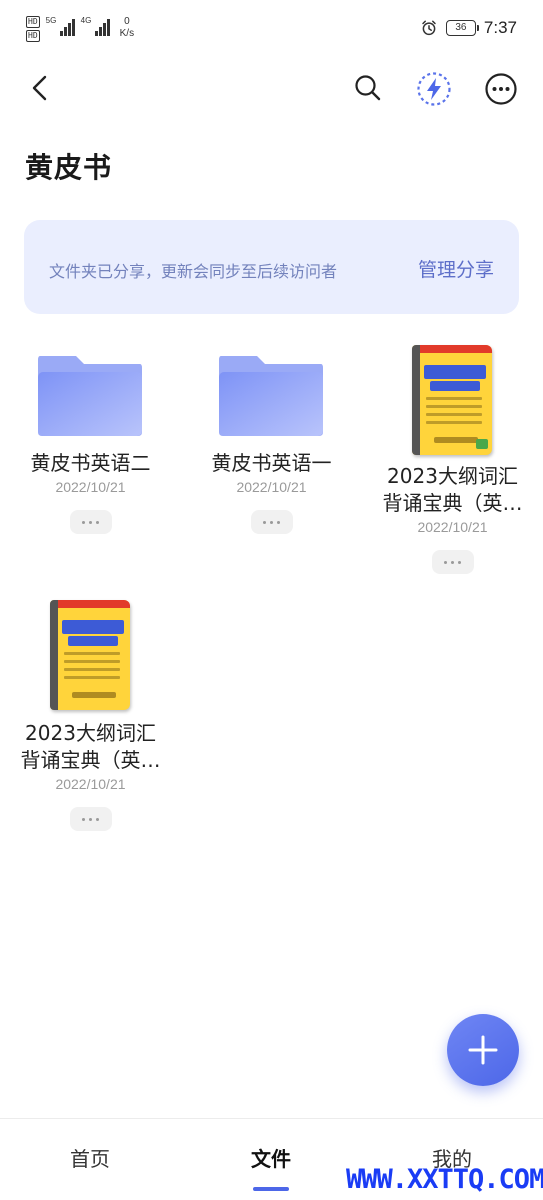 This screenshot has width=543, height=1200. What do you see at coordinates (444, 1179) in the screenshot?
I see `watermark: WWW.XXTTQ.COM` at bounding box center [444, 1179].